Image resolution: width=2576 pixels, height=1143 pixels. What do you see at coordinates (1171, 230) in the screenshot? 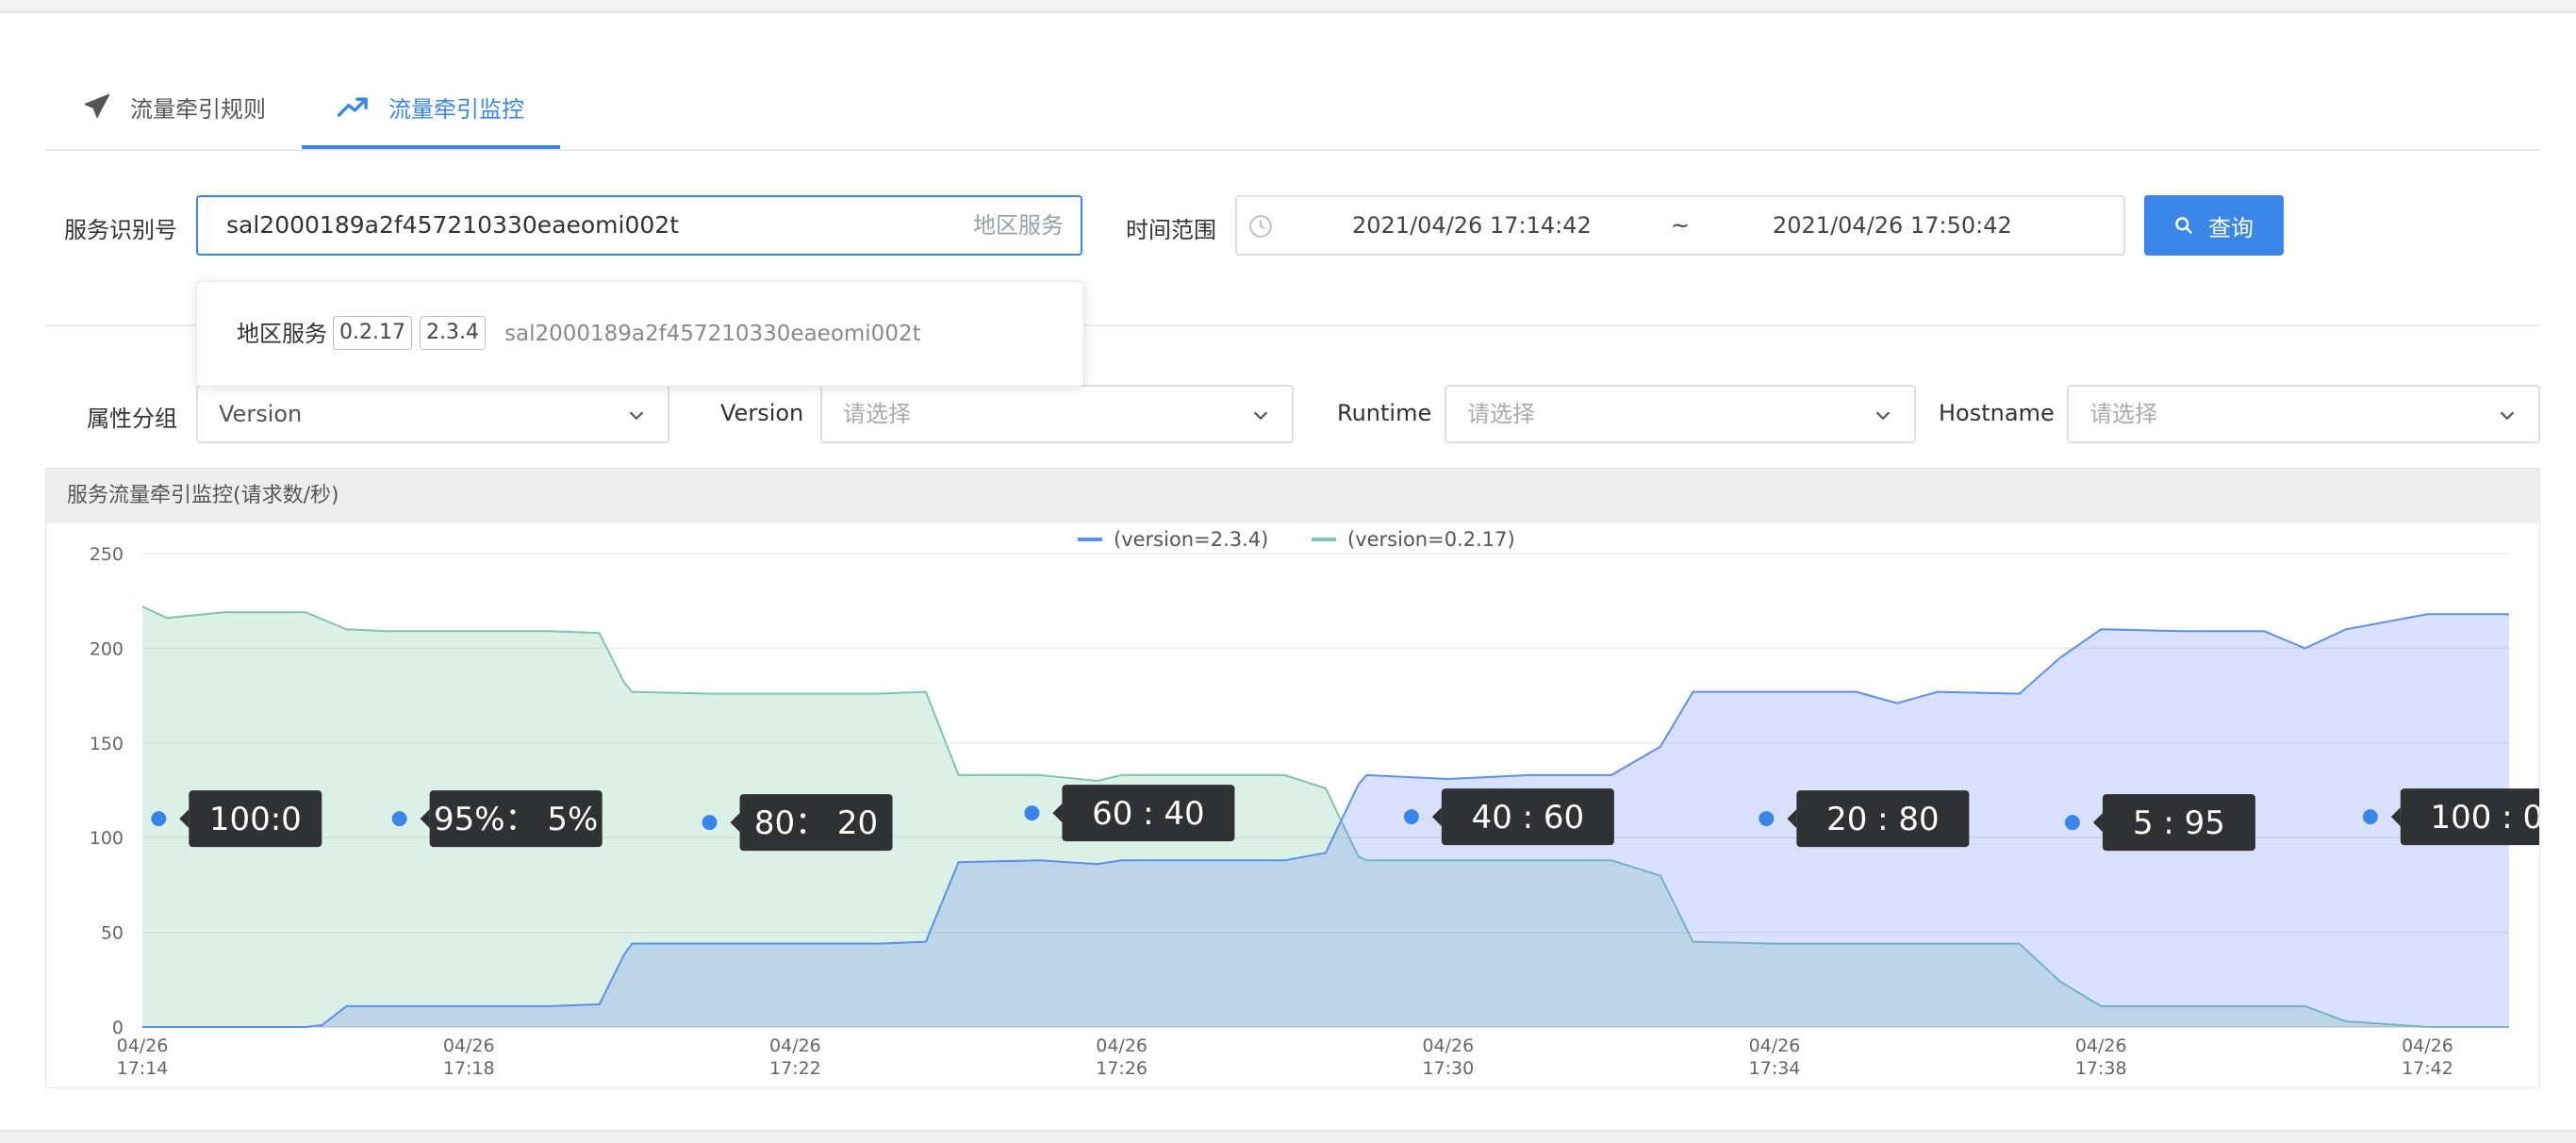
I see `time-range-label: 时间范围` at bounding box center [1171, 230].